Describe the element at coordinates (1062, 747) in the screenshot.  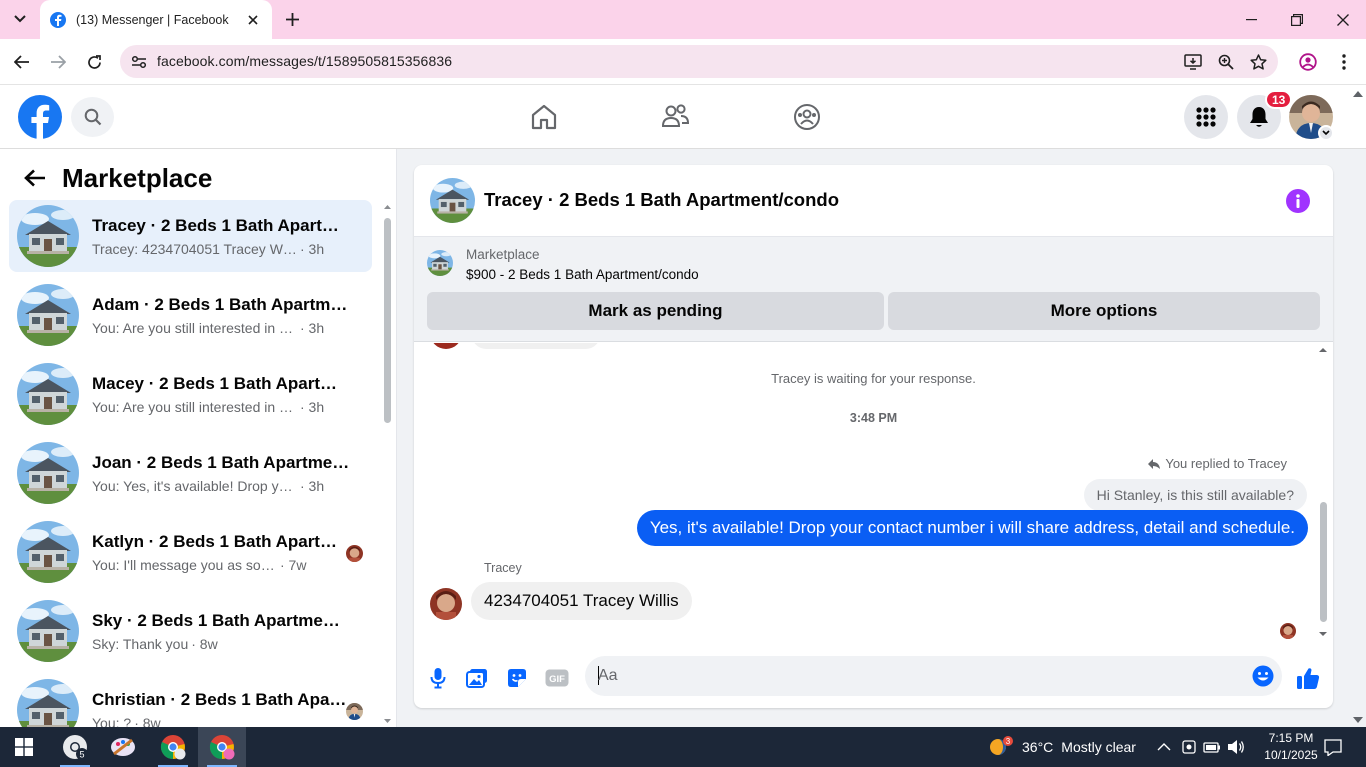
I see `weather-widget: 3 36°C Mostly clear` at that location.